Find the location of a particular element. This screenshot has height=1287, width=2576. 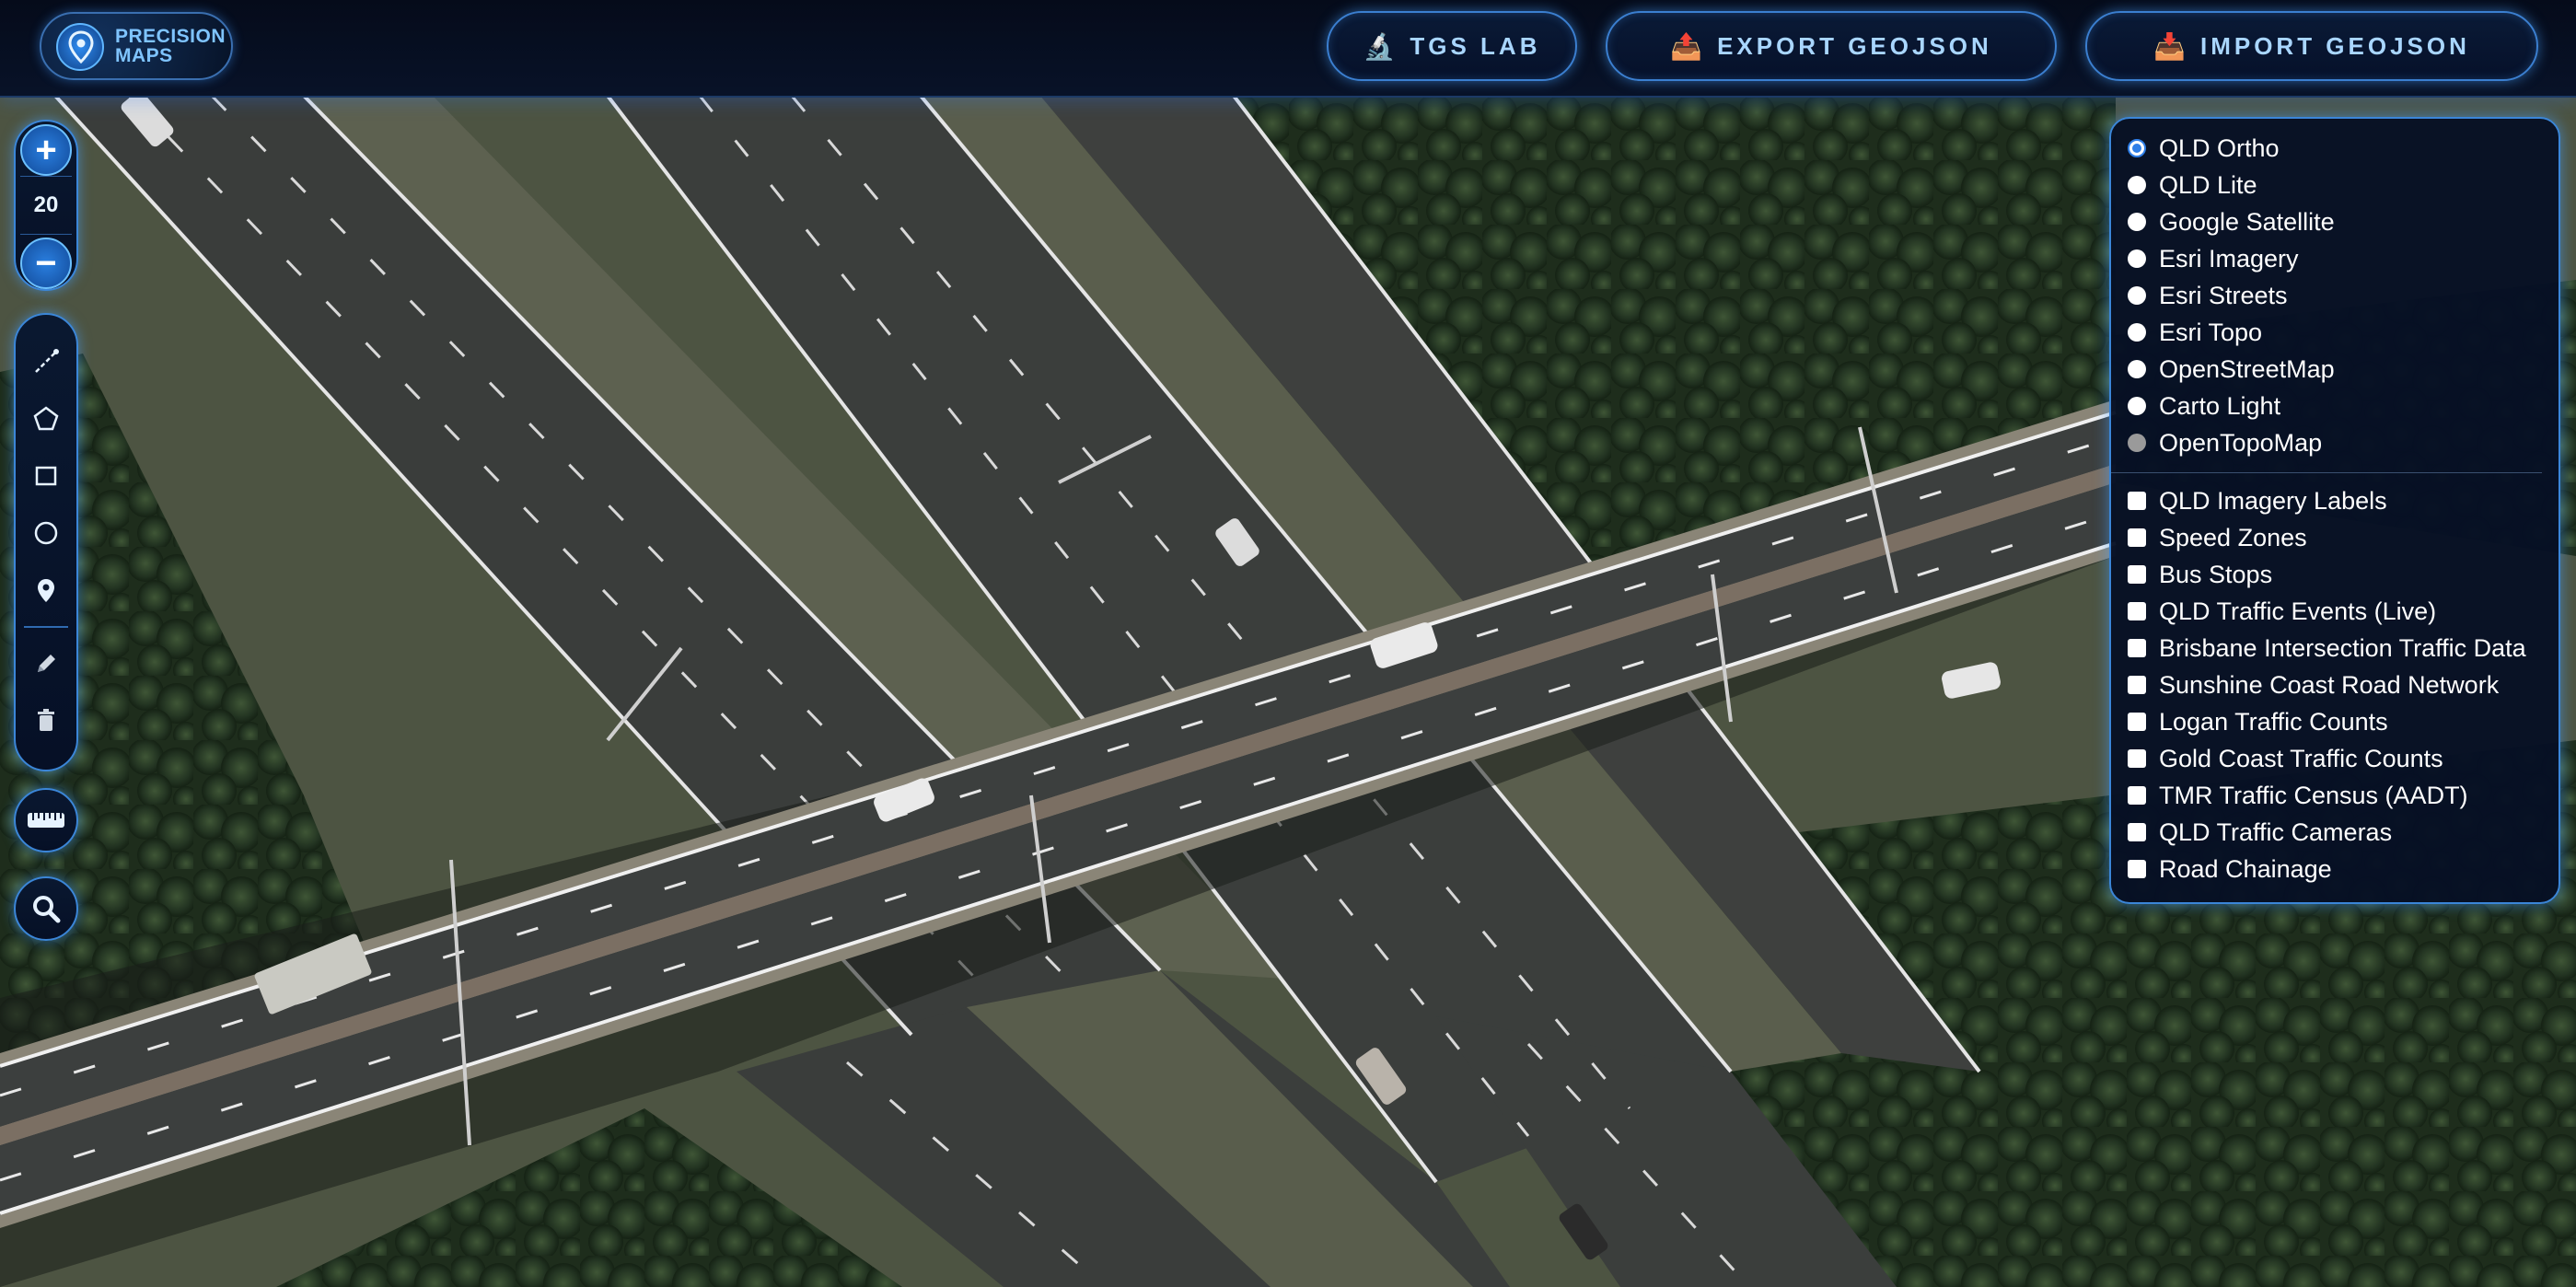

overlay-qld-imagery-labels: QLD Imagery Labels is located at coordinates (2343, 501).